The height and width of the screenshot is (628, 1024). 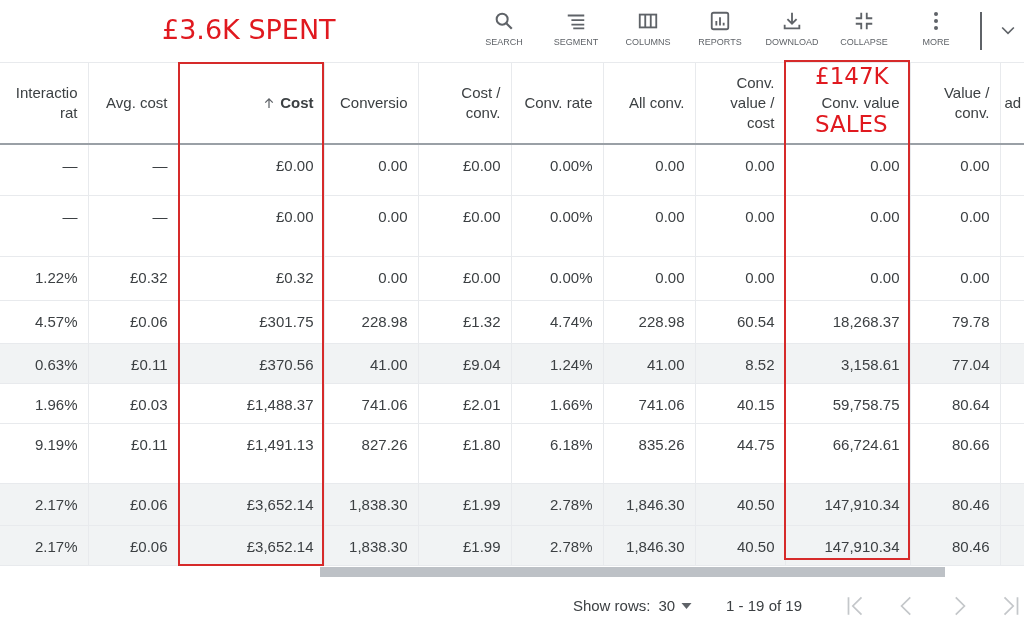 What do you see at coordinates (955, 453) in the screenshot?
I see `table-cell: 80.66` at bounding box center [955, 453].